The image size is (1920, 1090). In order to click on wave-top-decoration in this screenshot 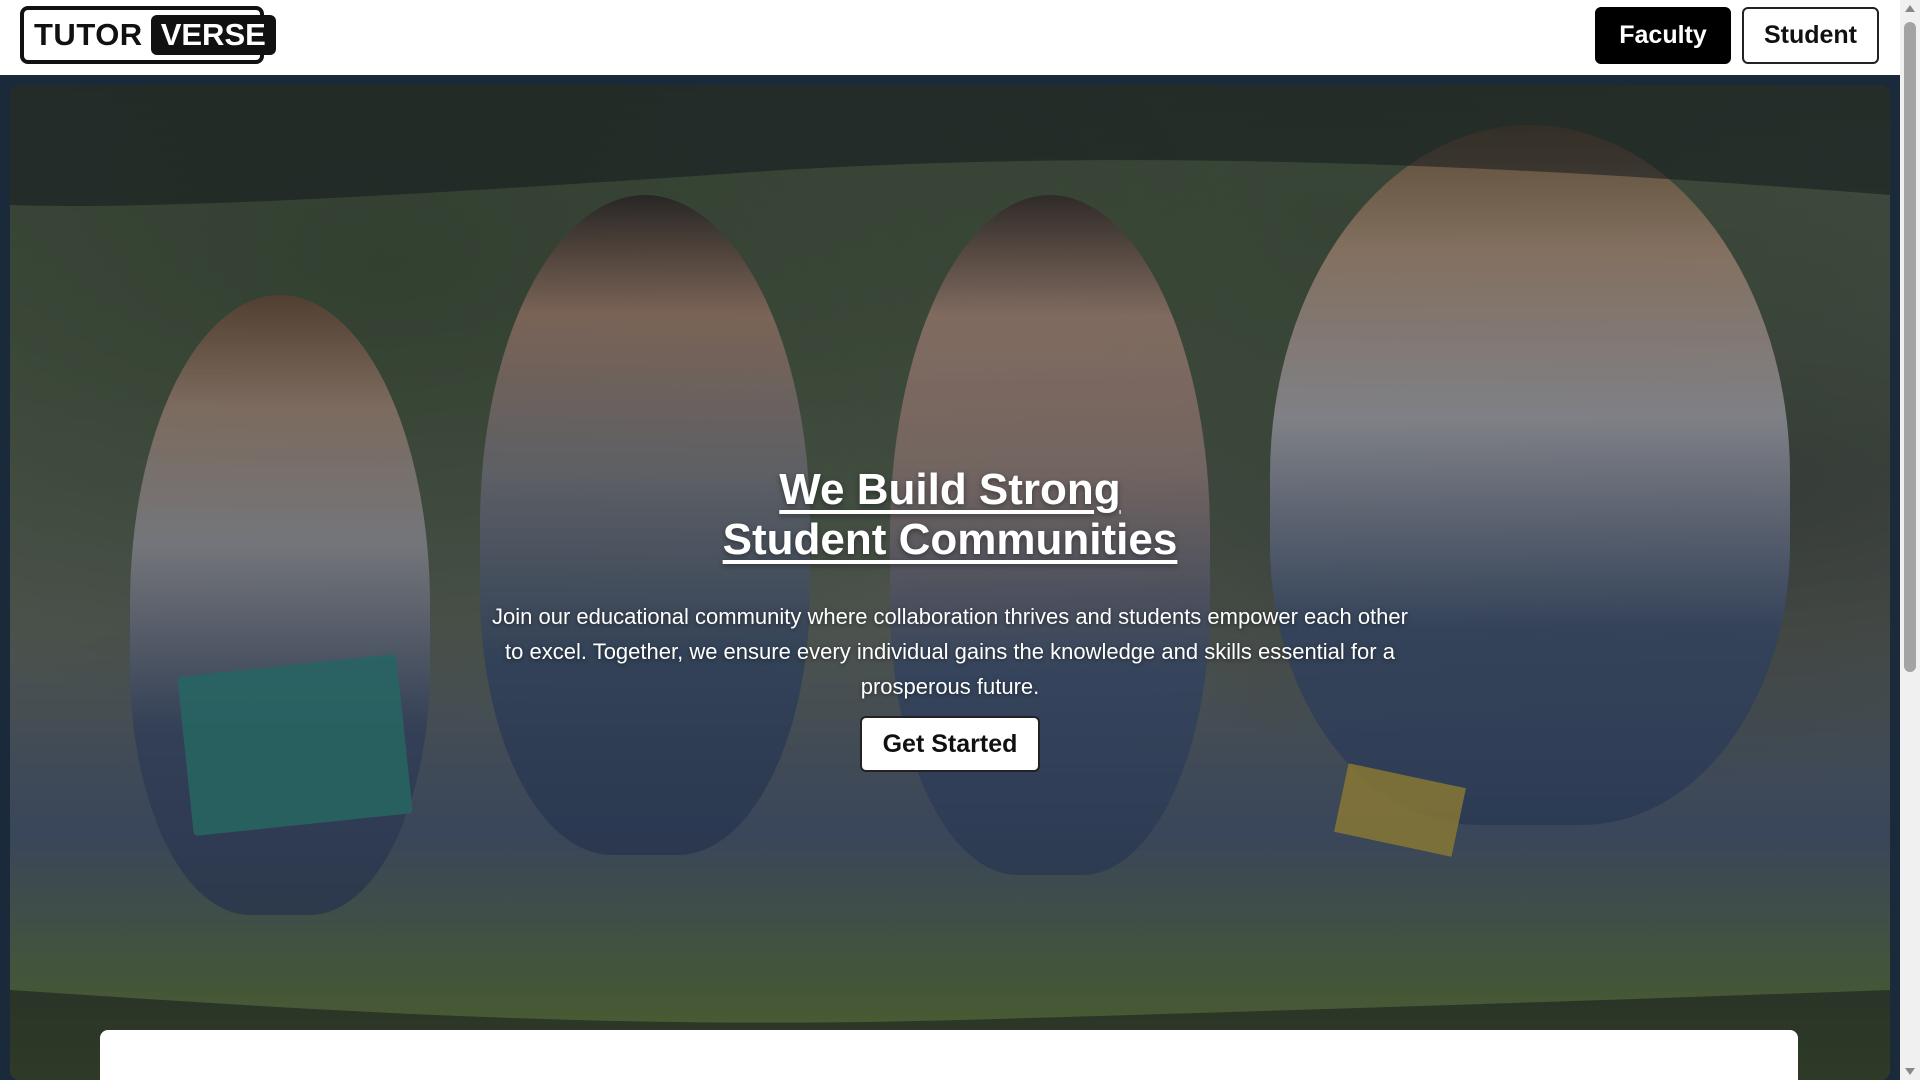, I will do `click(950, 145)`.